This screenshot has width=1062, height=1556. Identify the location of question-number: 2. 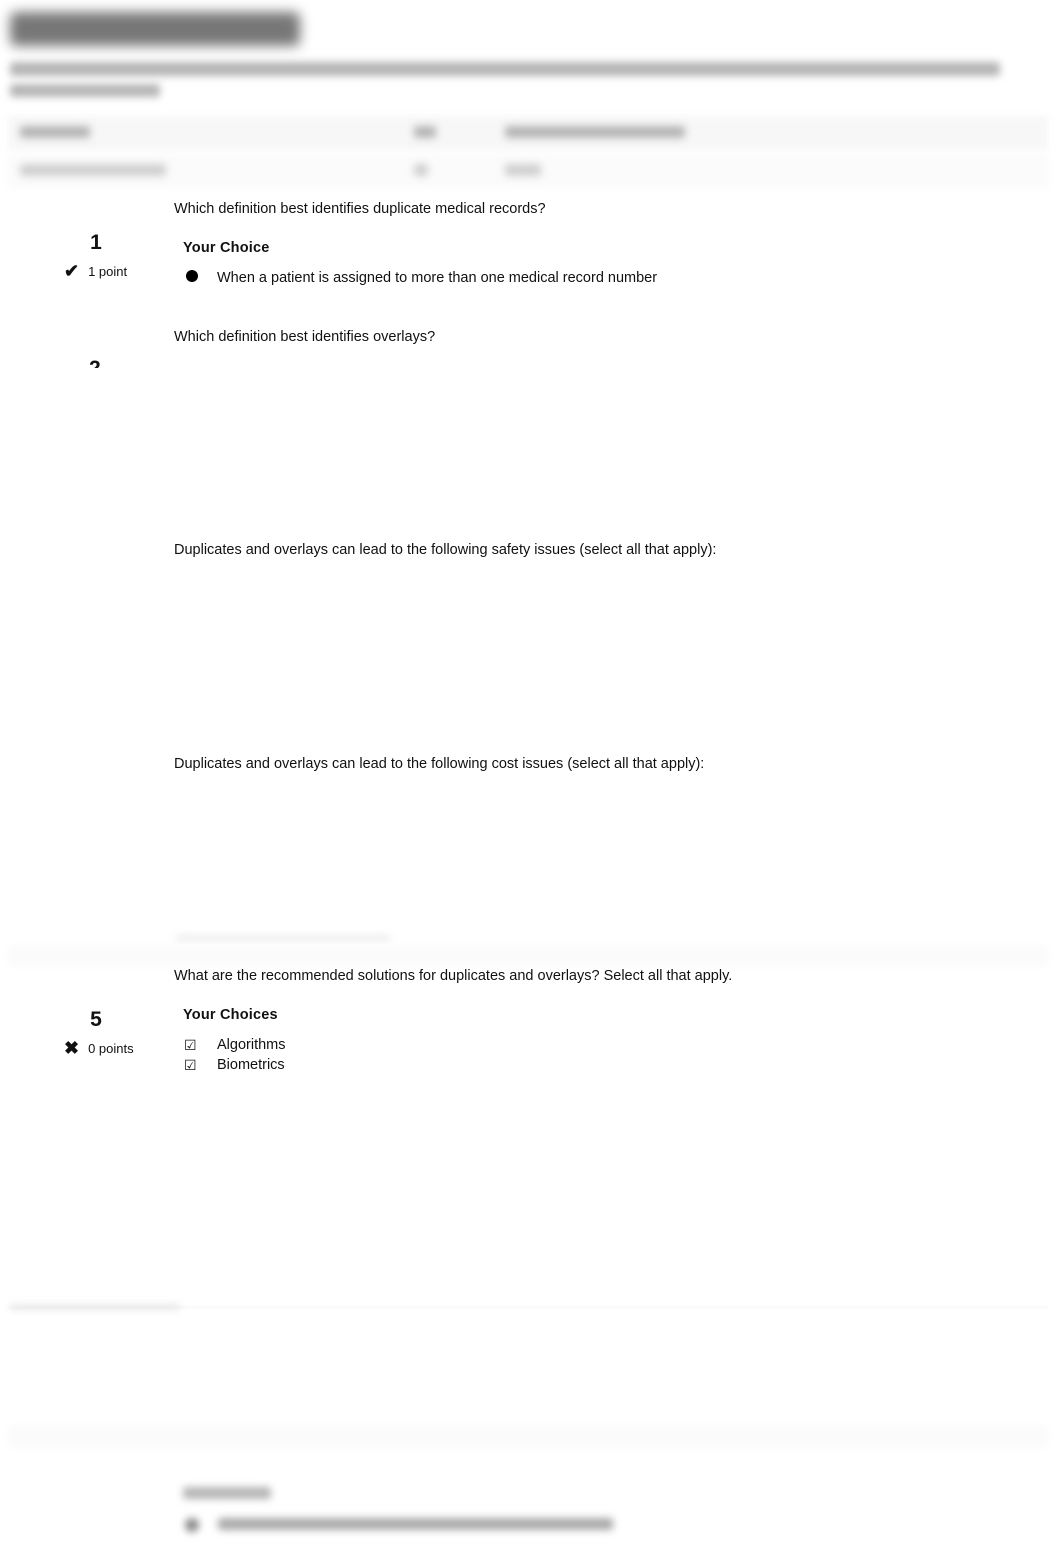
(99, 363).